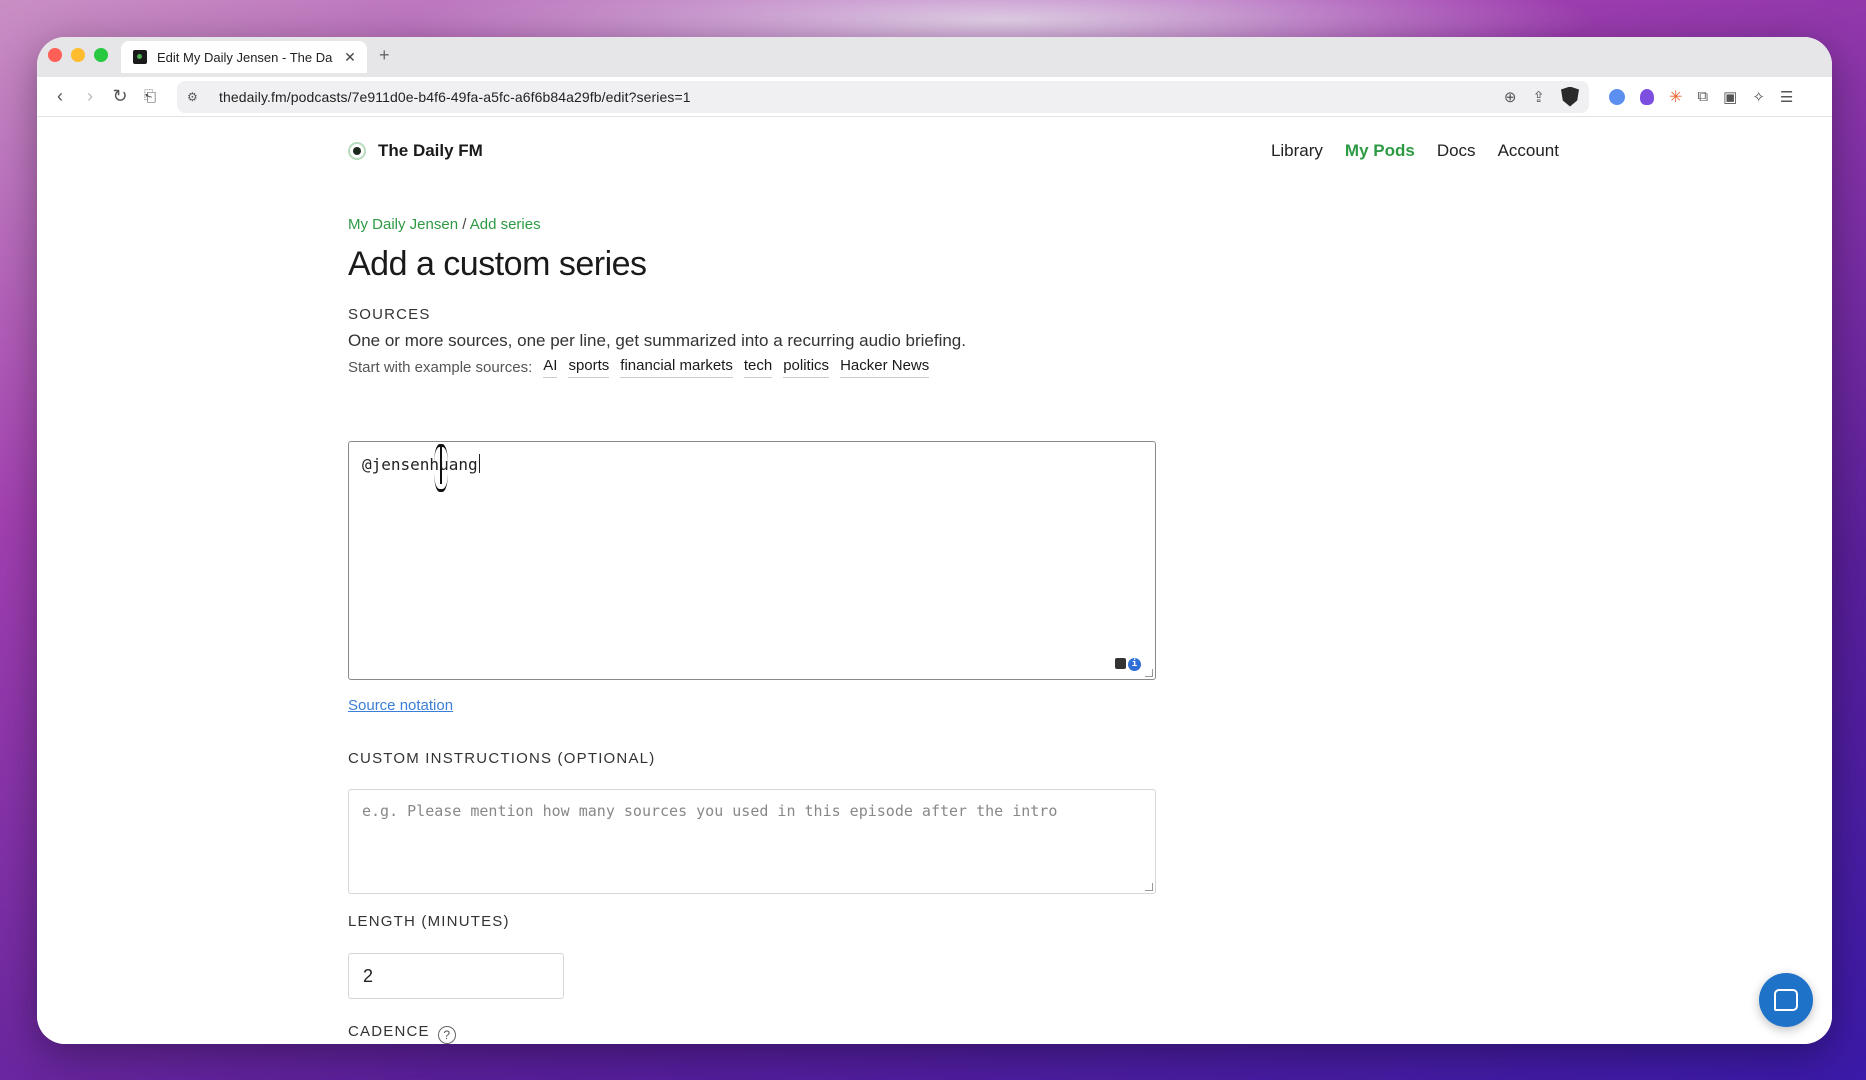  What do you see at coordinates (389, 314) in the screenshot?
I see `sources-label: SOURCES` at bounding box center [389, 314].